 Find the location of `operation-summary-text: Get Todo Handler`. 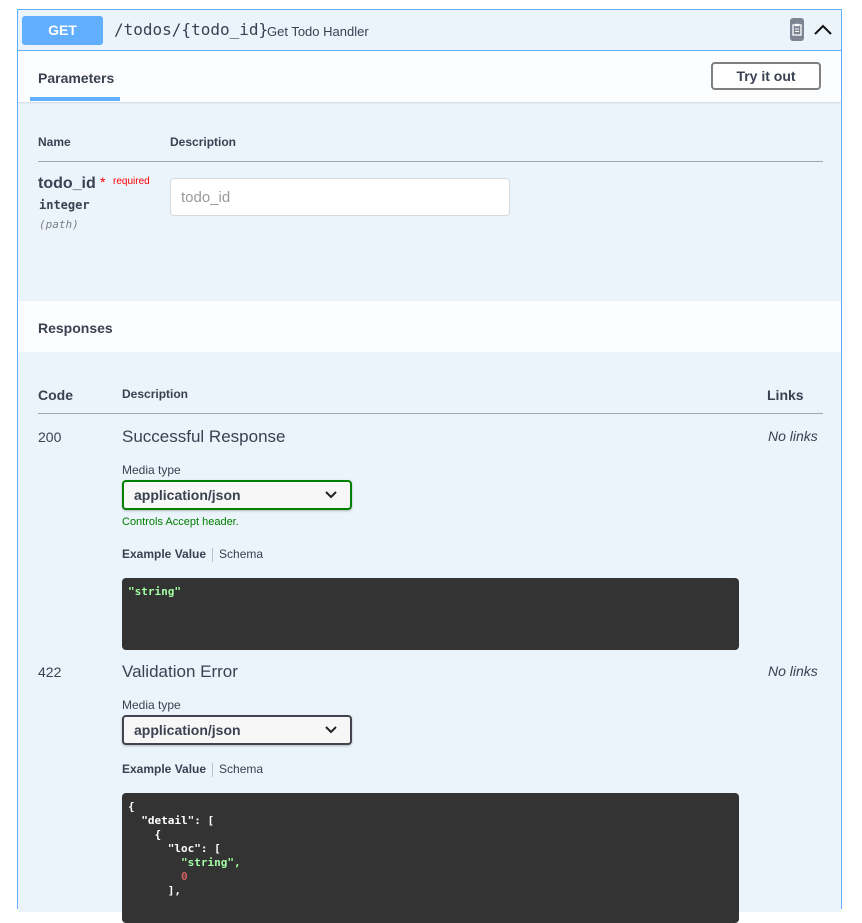

operation-summary-text: Get Todo Handler is located at coordinates (318, 31).